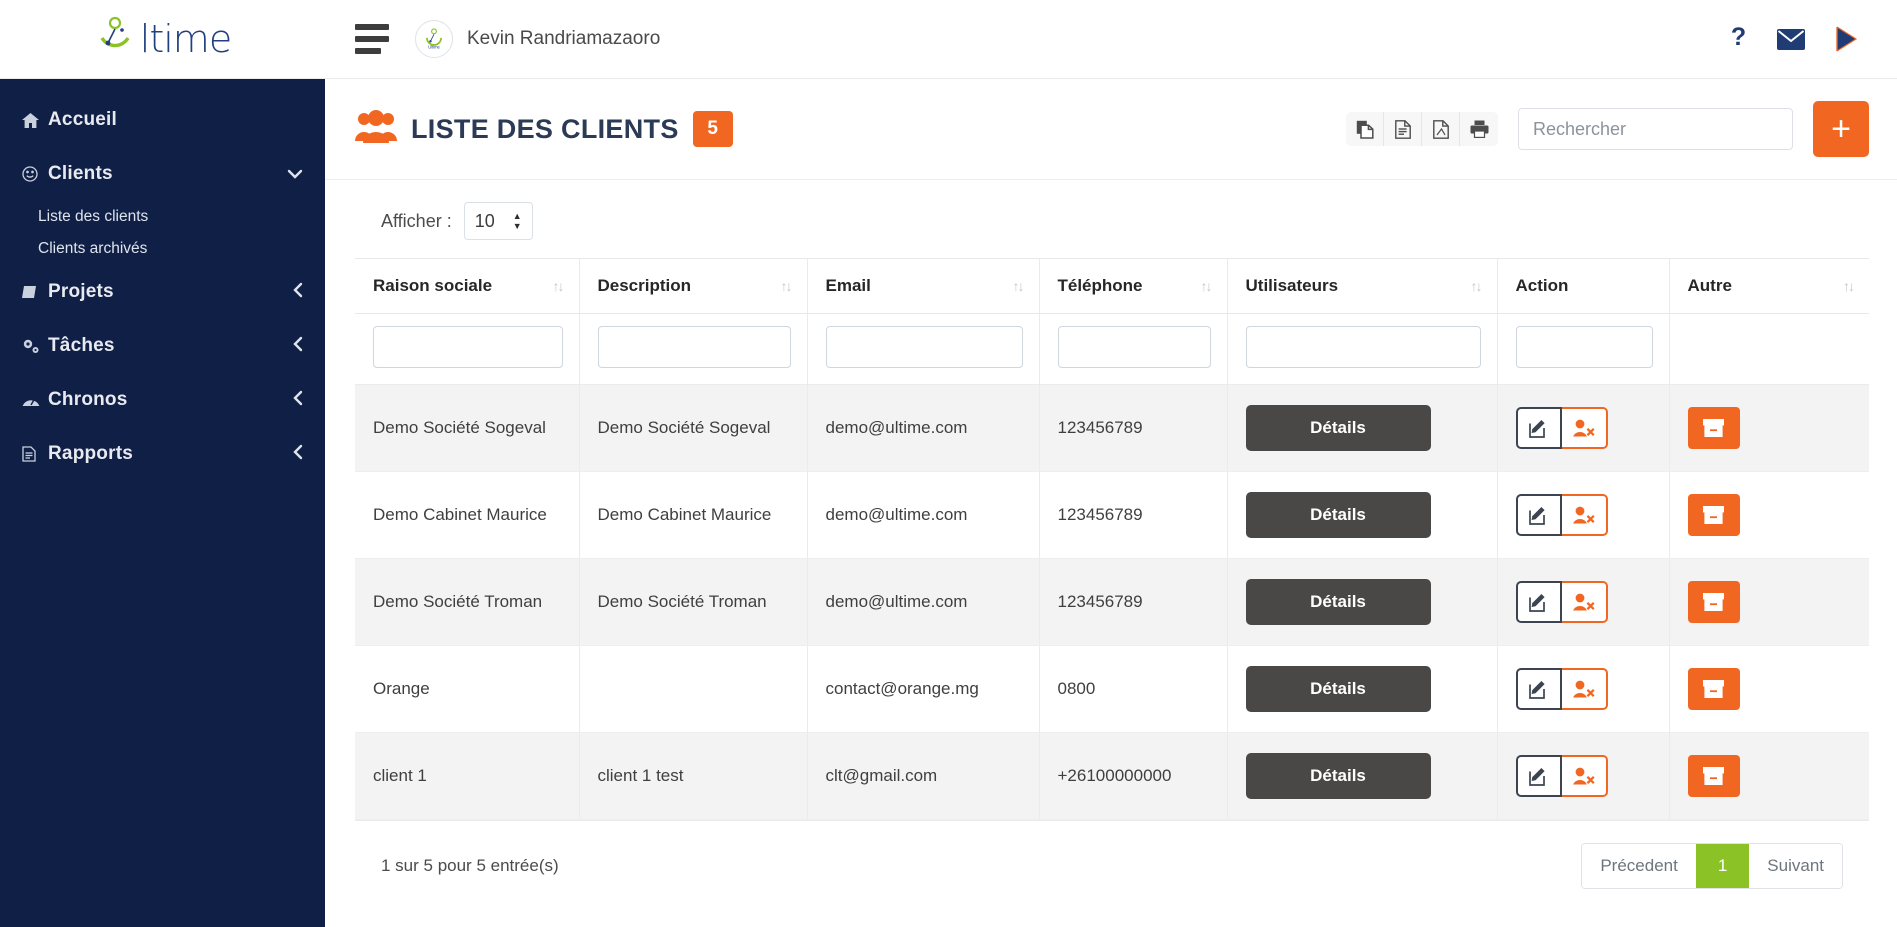 The width and height of the screenshot is (1897, 927). I want to click on dashboard-icon, so click(35, 400).